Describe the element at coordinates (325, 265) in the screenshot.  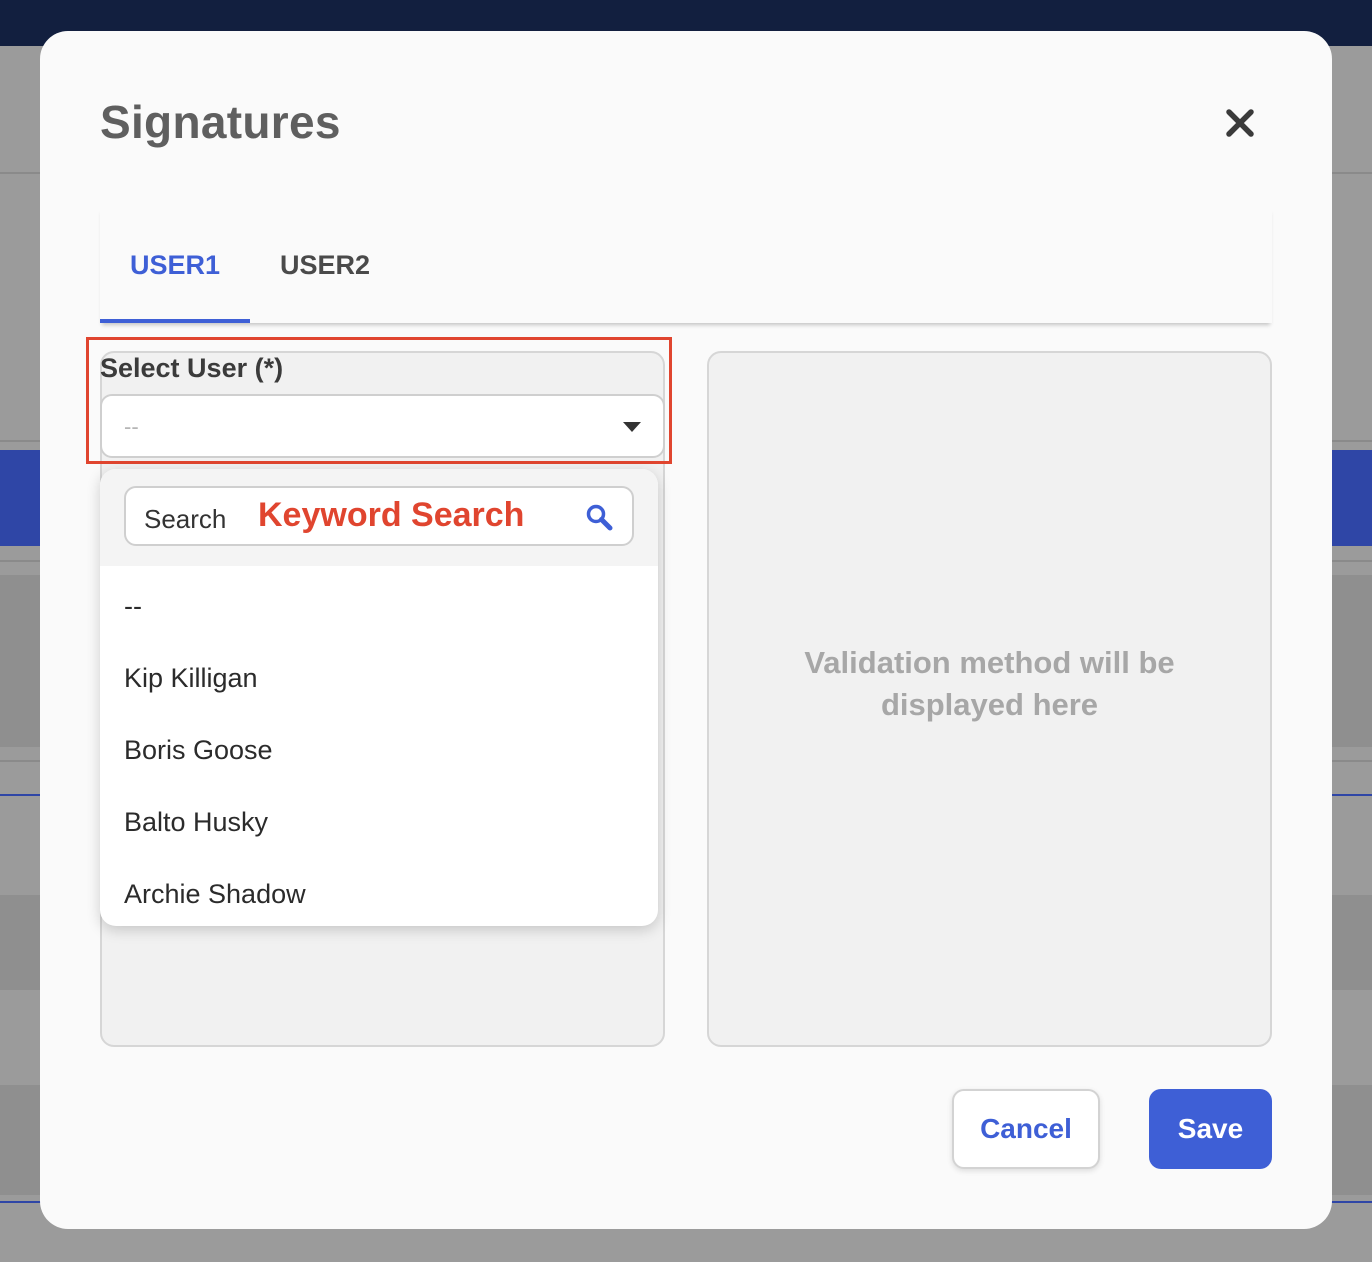
I see `tab-user2: USER2` at that location.